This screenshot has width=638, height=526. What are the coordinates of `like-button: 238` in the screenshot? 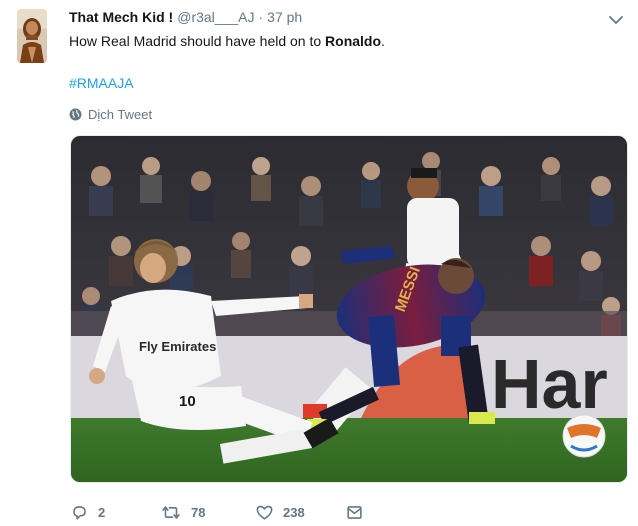 It's located at (300, 512).